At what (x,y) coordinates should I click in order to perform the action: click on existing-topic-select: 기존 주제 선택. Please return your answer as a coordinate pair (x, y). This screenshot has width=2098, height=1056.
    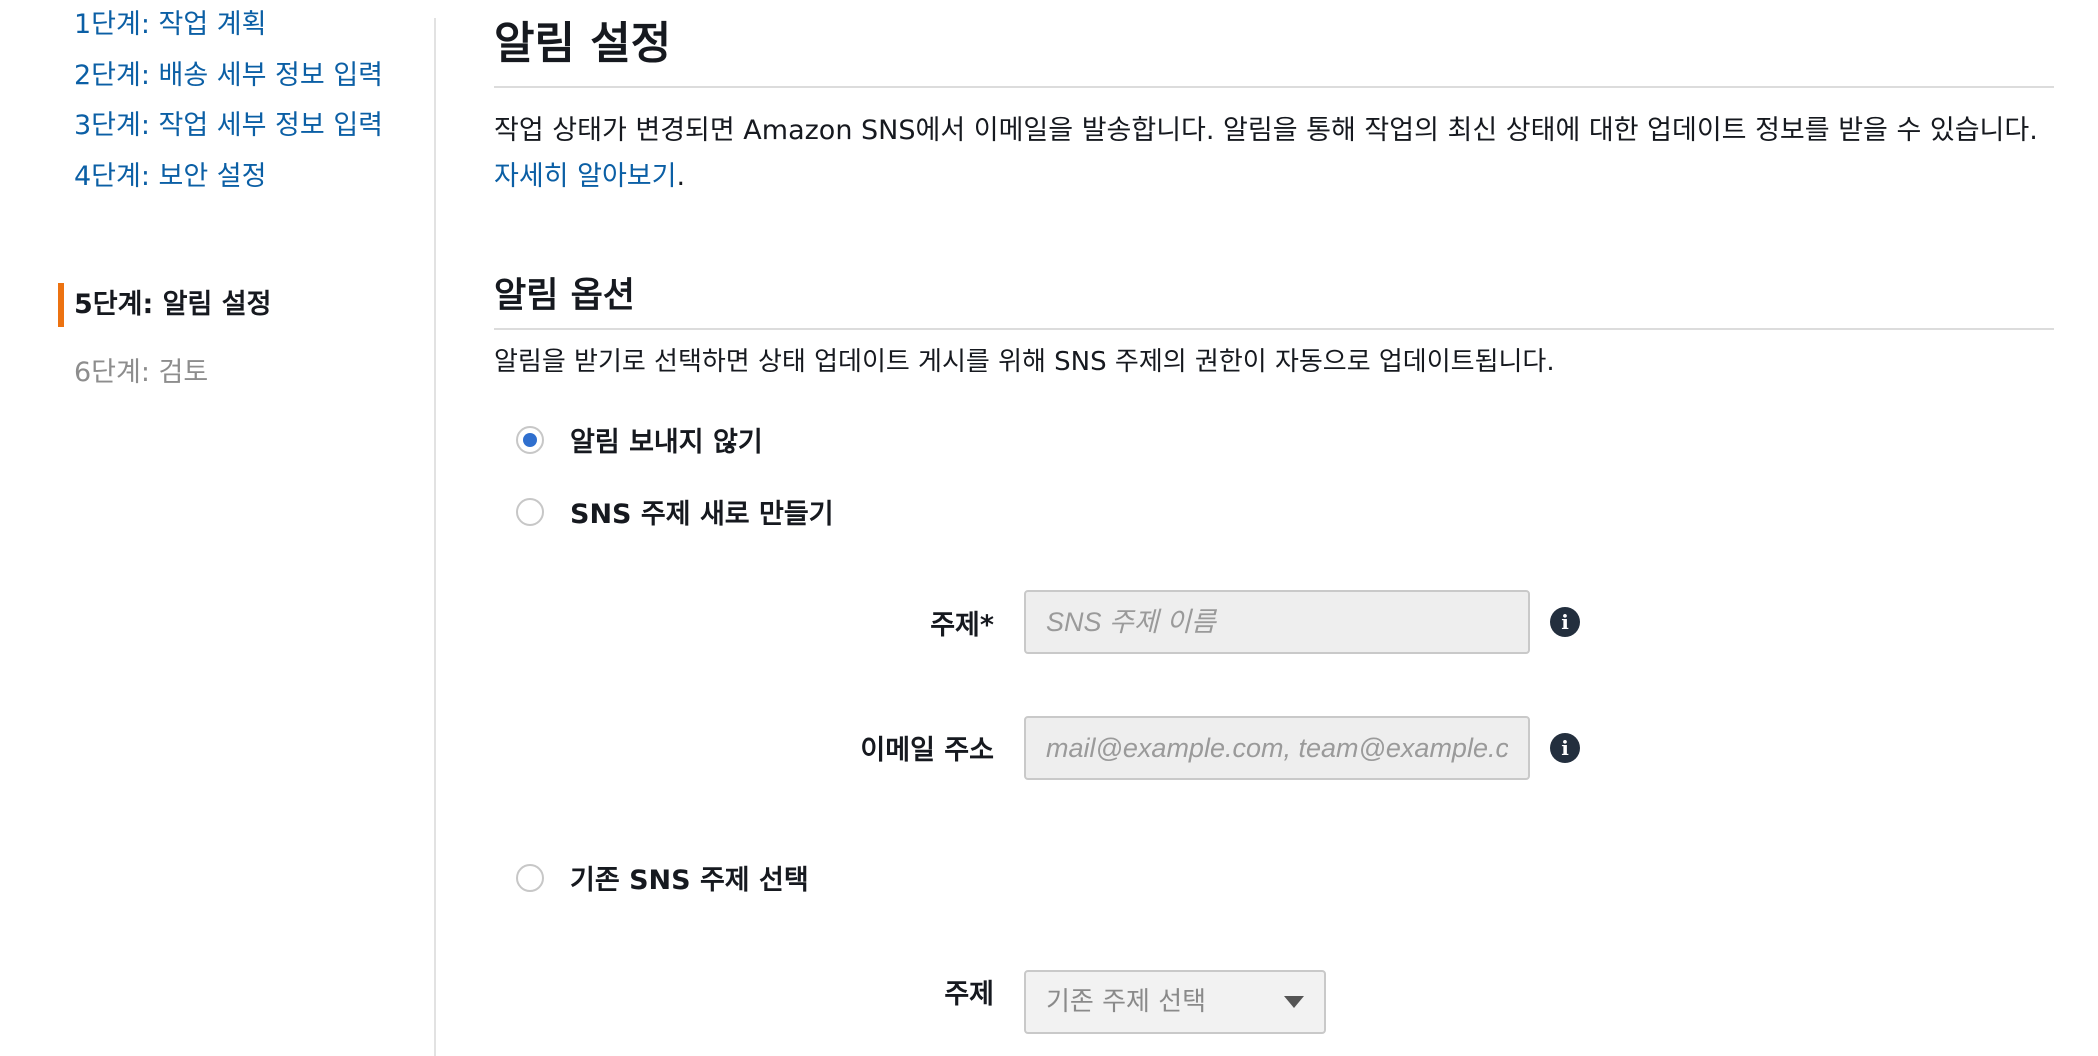
    Looking at the image, I should click on (1175, 1002).